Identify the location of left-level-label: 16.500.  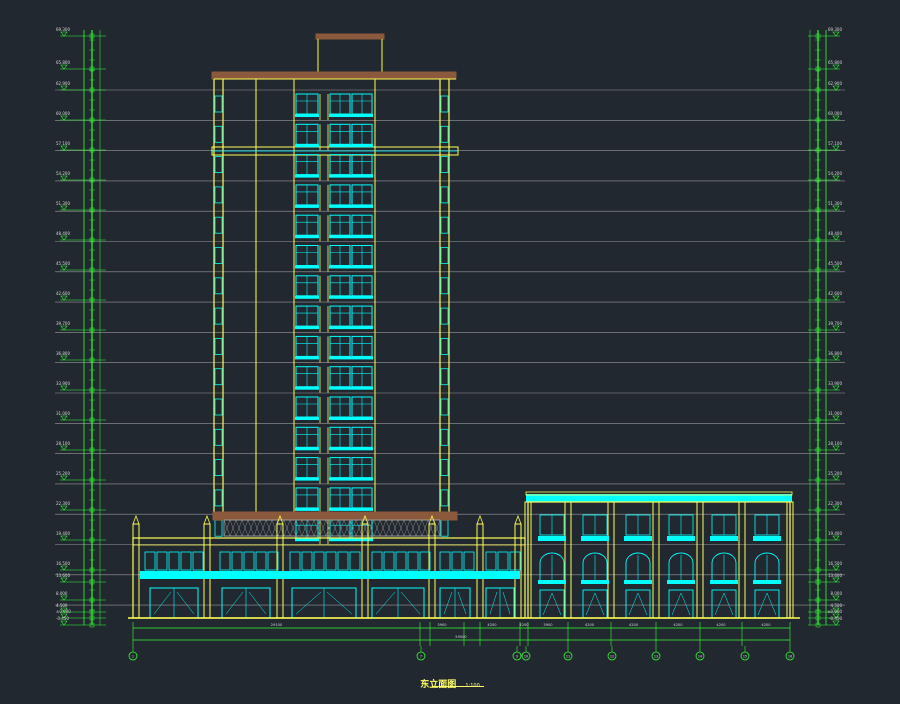
(63, 563).